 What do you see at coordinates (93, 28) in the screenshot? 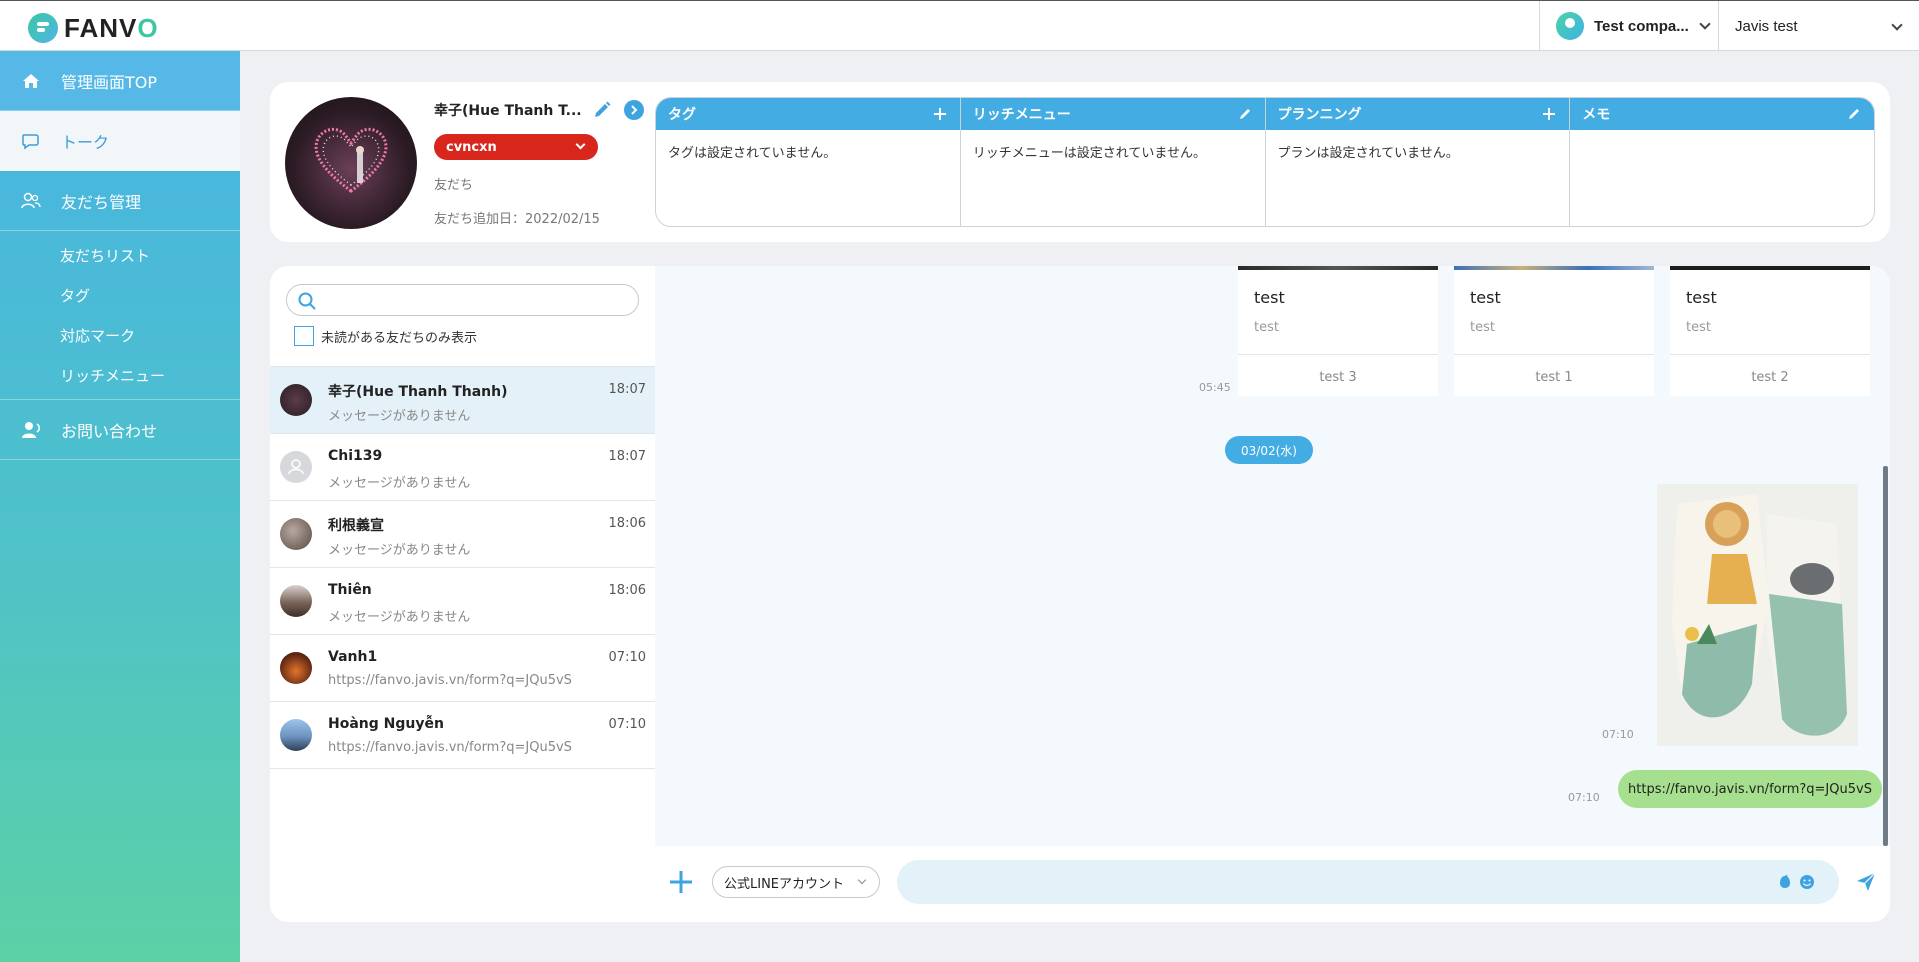
I see `fanvo-logo: FANVO` at bounding box center [93, 28].